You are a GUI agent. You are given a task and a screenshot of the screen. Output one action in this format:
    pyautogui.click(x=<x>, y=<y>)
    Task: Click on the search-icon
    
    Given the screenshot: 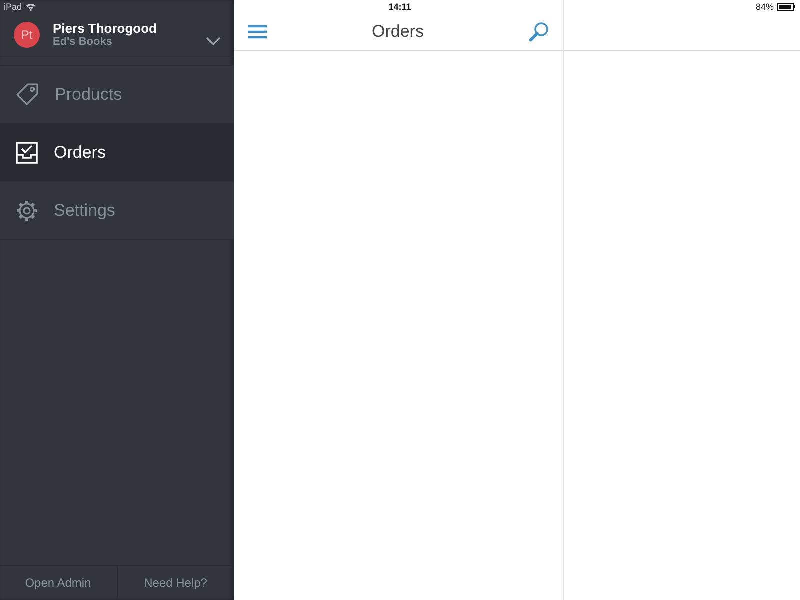 What is the action you would take?
    pyautogui.click(x=539, y=32)
    